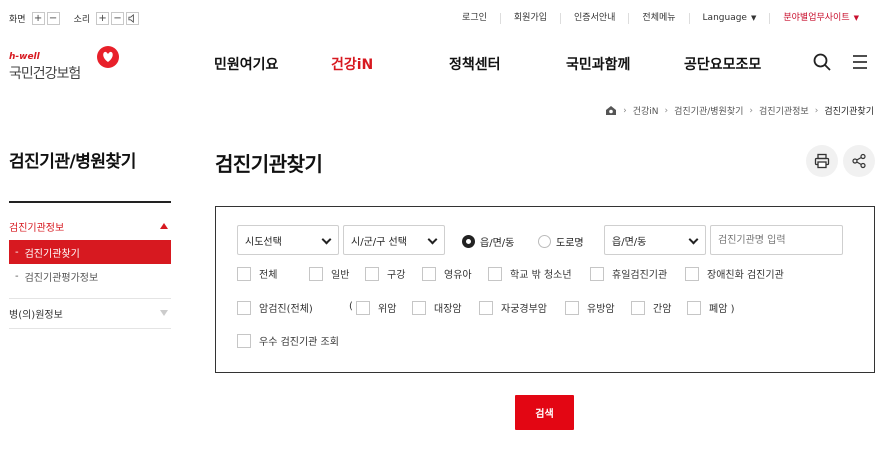 This screenshot has width=882, height=454. I want to click on certificate-guide-link: 인증서안내, so click(594, 18).